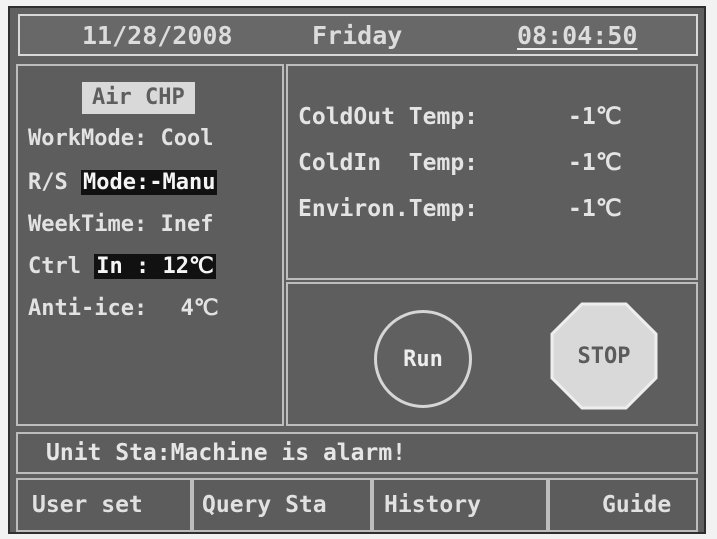  I want to click on work-mode-row: WorkMode: Cool, so click(120, 138).